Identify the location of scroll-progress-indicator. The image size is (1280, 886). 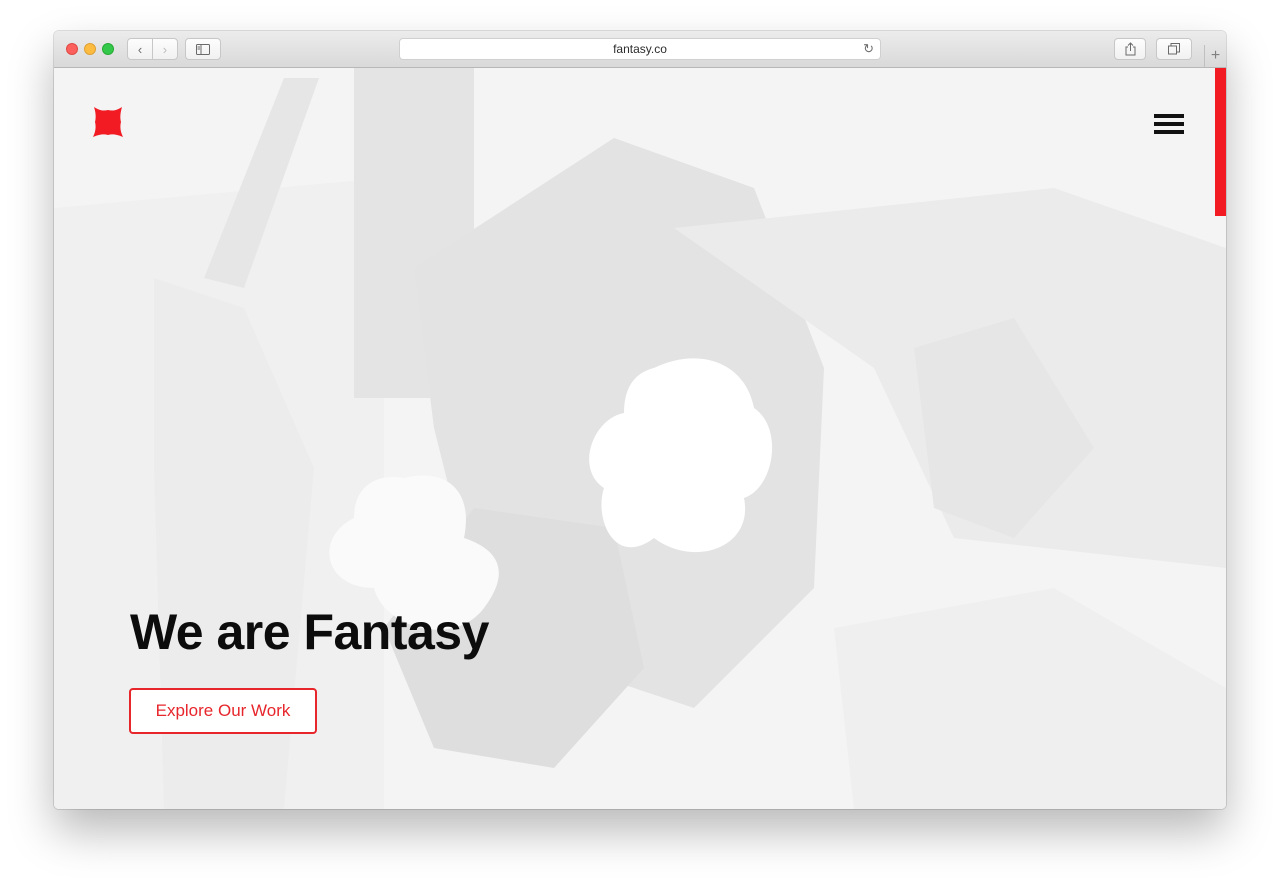
(1220, 142).